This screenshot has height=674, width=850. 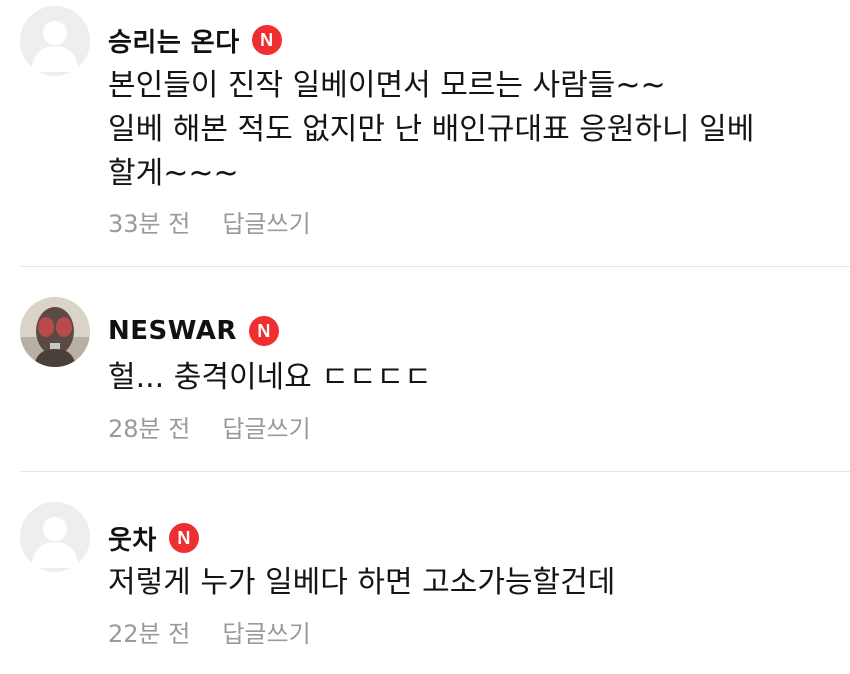 I want to click on comment-author: 웃차, so click(x=132, y=538).